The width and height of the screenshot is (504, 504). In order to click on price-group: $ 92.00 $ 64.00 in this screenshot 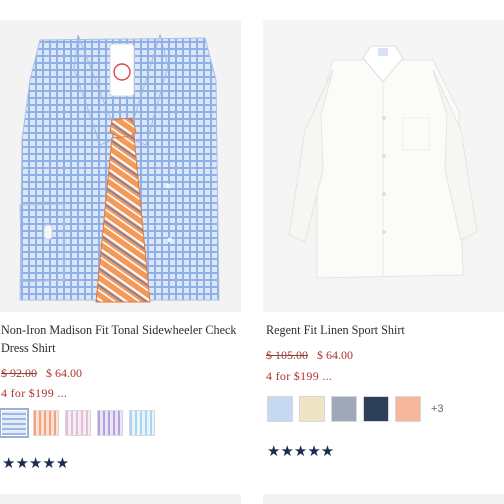, I will do `click(41, 373)`.